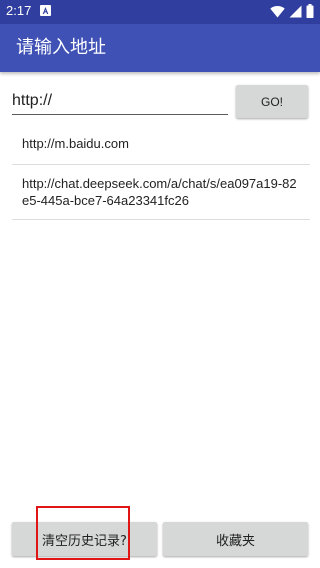 This screenshot has width=320, height=568. Describe the element at coordinates (84, 539) in the screenshot. I see `clear-history-button: 清空历史记录?` at that location.